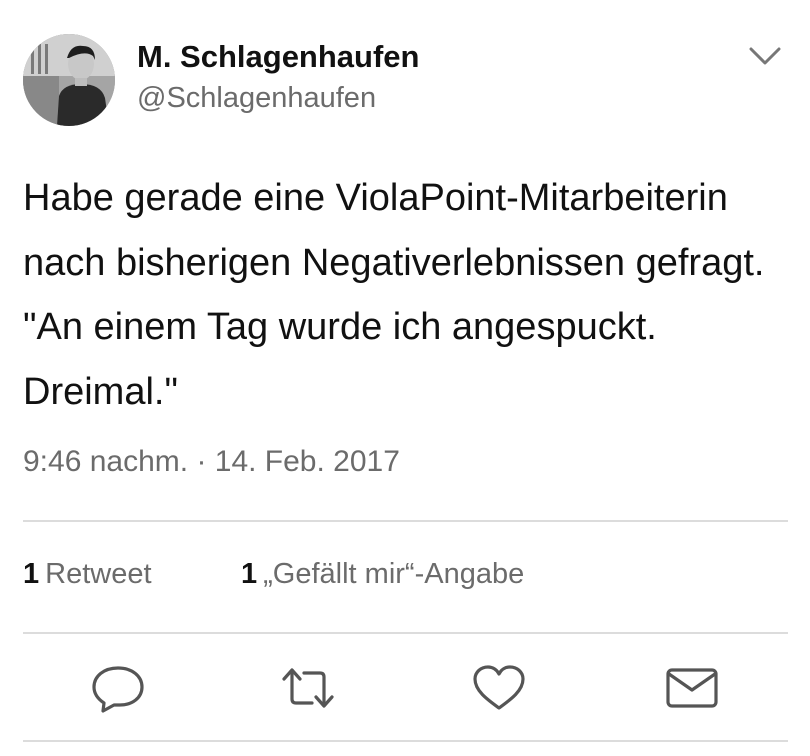  I want to click on reply-icon, so click(118, 689).